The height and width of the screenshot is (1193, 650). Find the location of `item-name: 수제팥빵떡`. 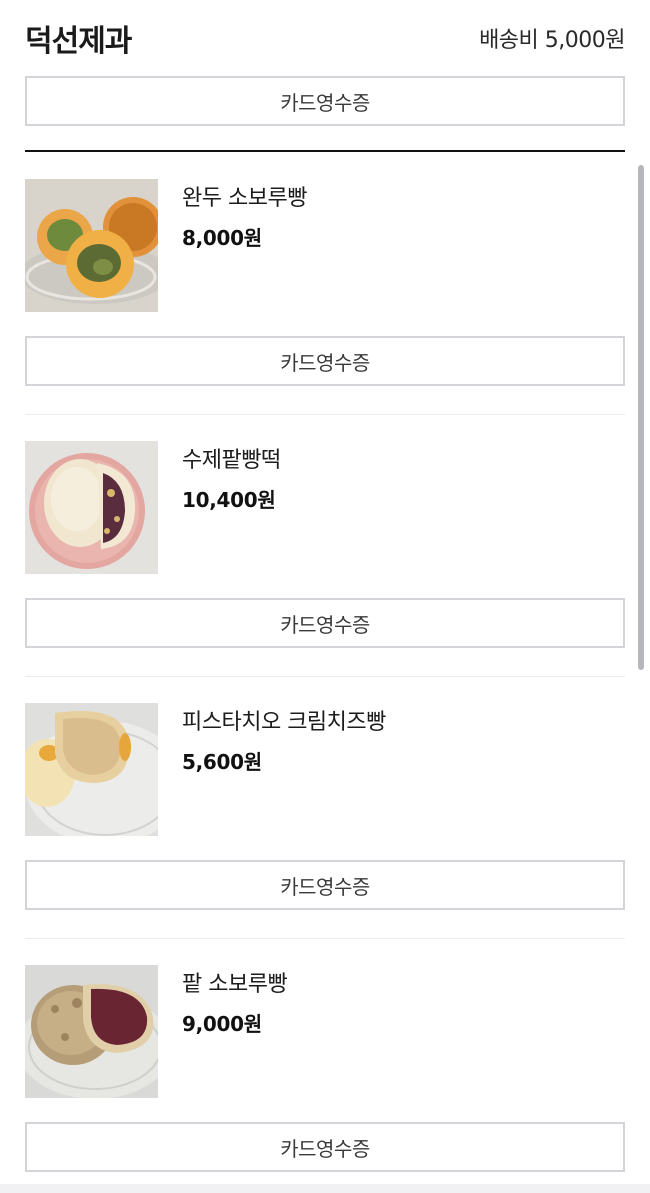

item-name: 수제팥빵떡 is located at coordinates (231, 460).